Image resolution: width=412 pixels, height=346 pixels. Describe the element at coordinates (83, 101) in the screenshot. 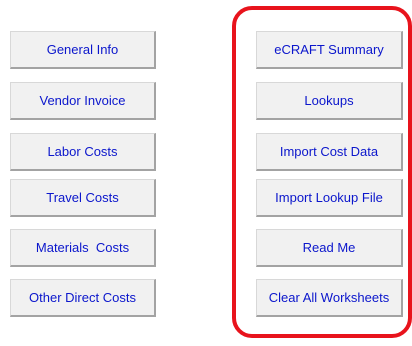

I see `vendor-invoice-button: Vendor Invoice` at that location.